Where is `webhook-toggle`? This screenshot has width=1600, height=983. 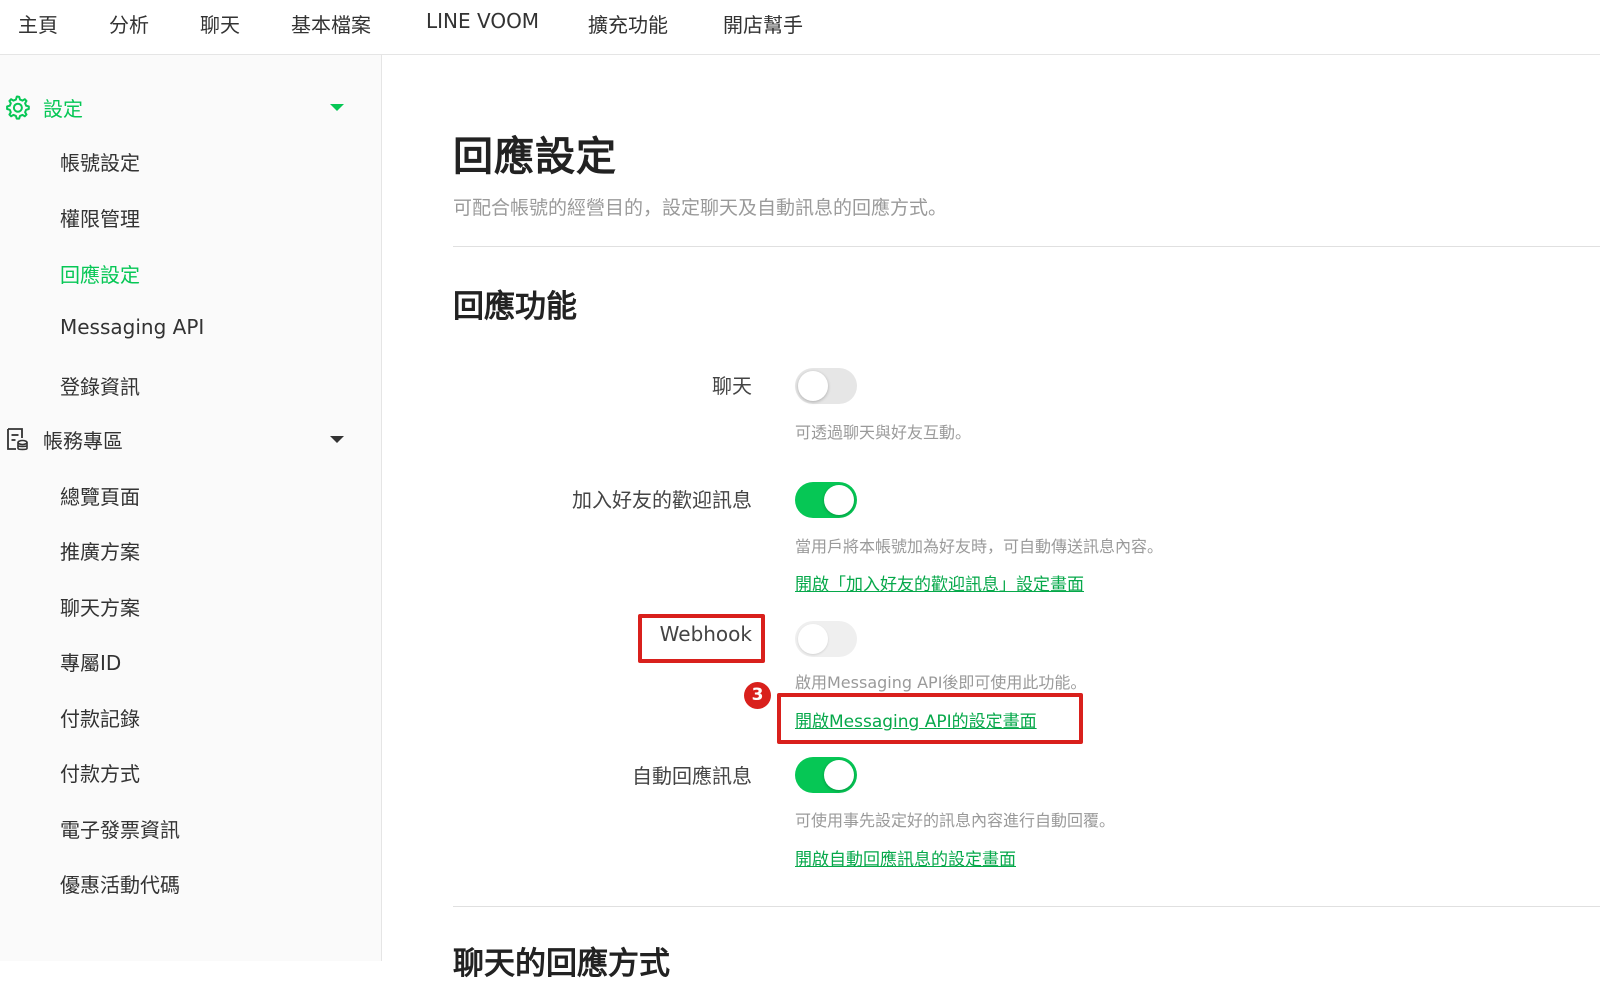 webhook-toggle is located at coordinates (826, 639).